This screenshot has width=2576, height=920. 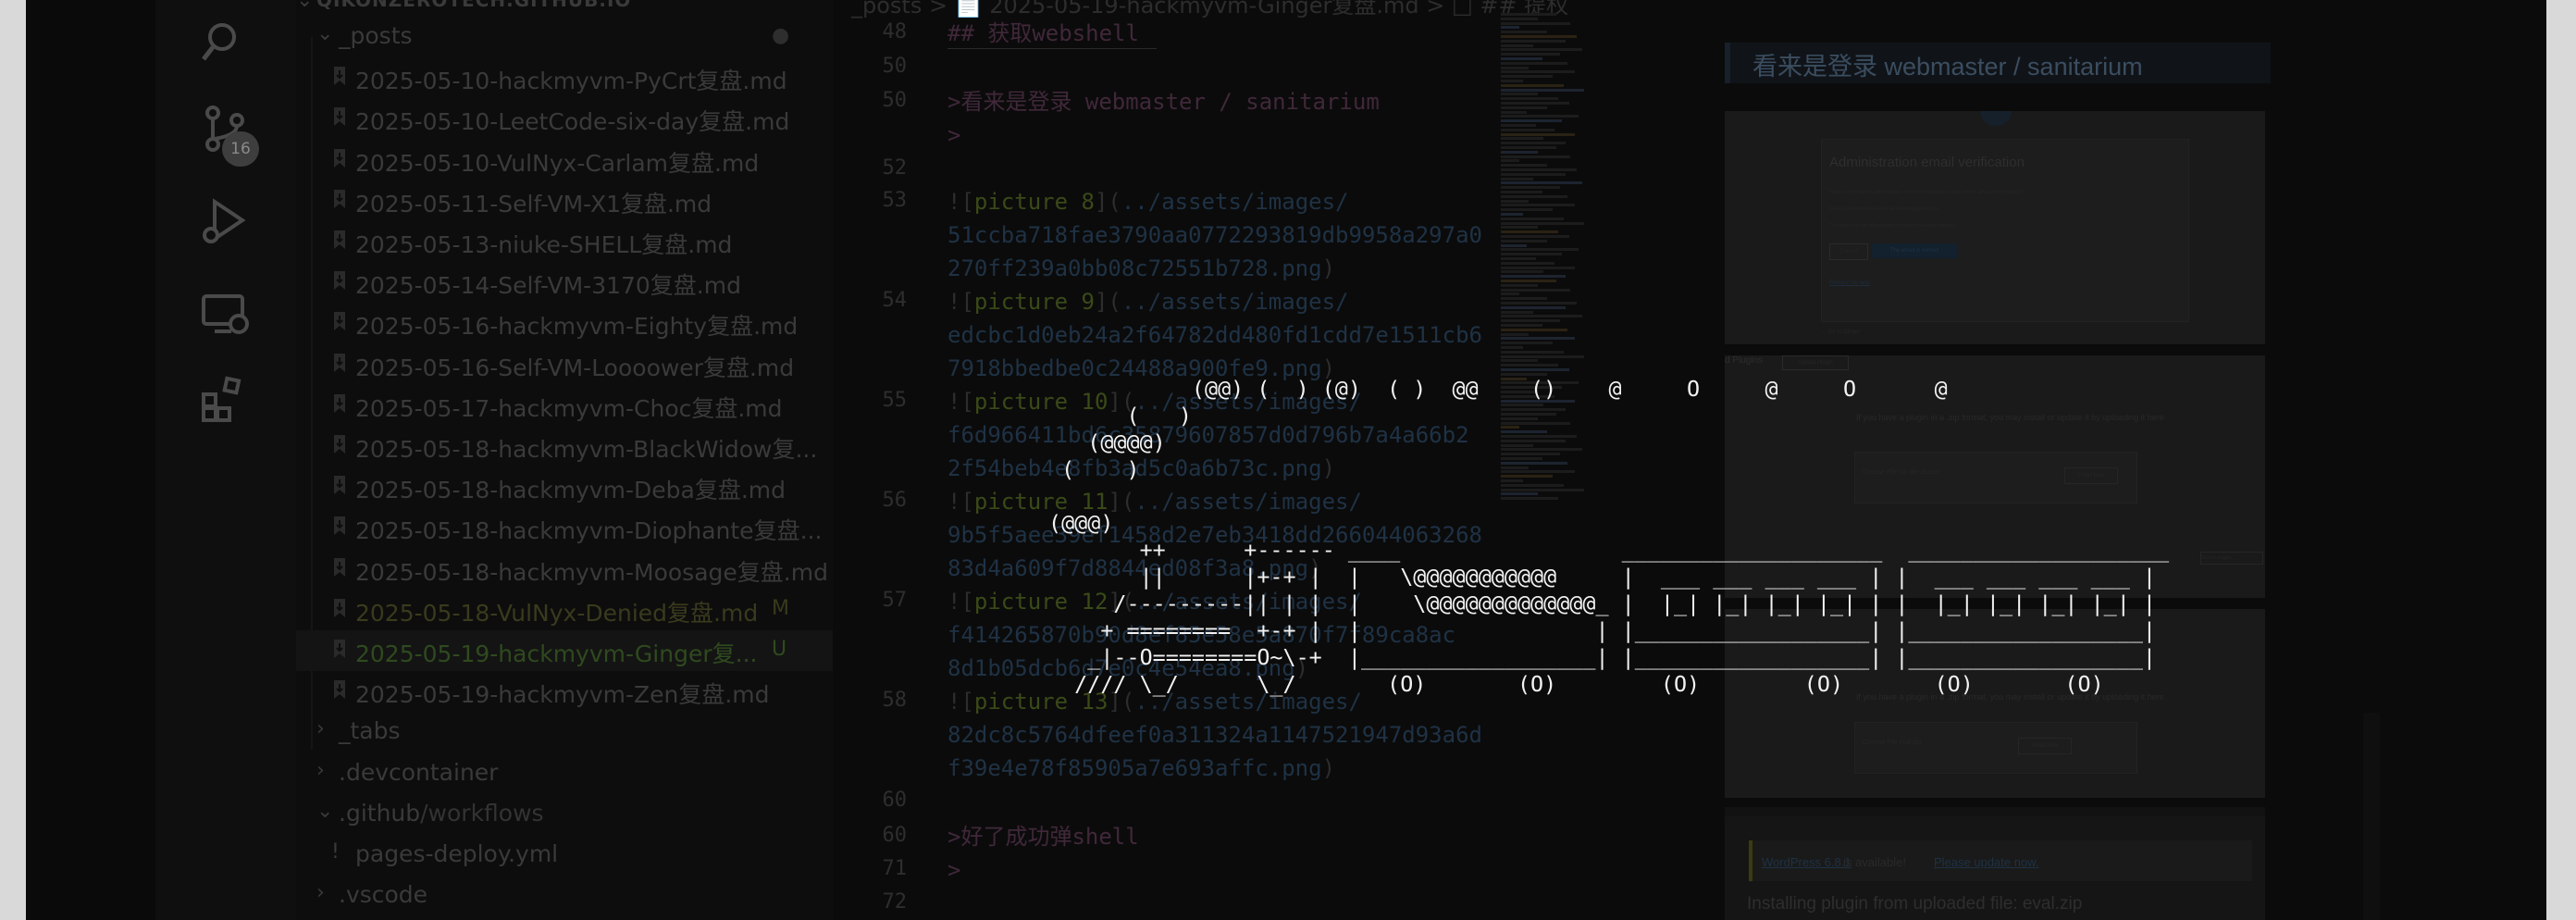 I want to click on code-line: >好了成功弹shell, so click(x=1043, y=836).